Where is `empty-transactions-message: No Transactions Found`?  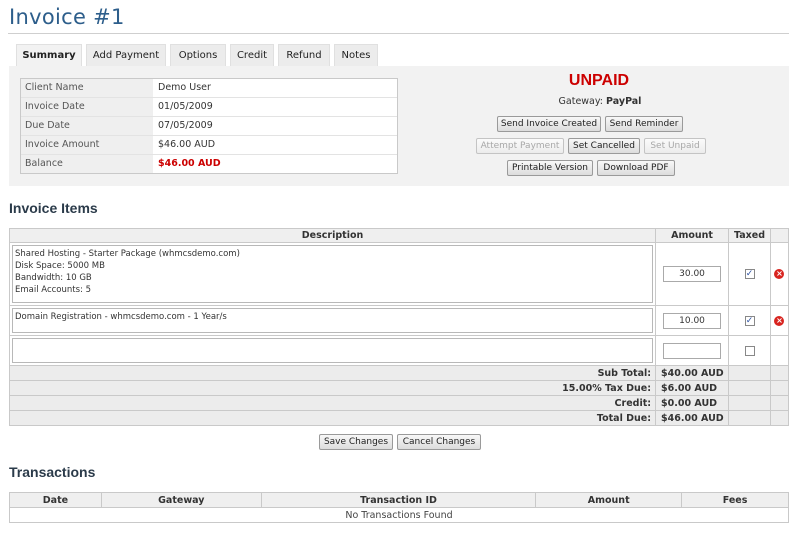
empty-transactions-message: No Transactions Found is located at coordinates (399, 515).